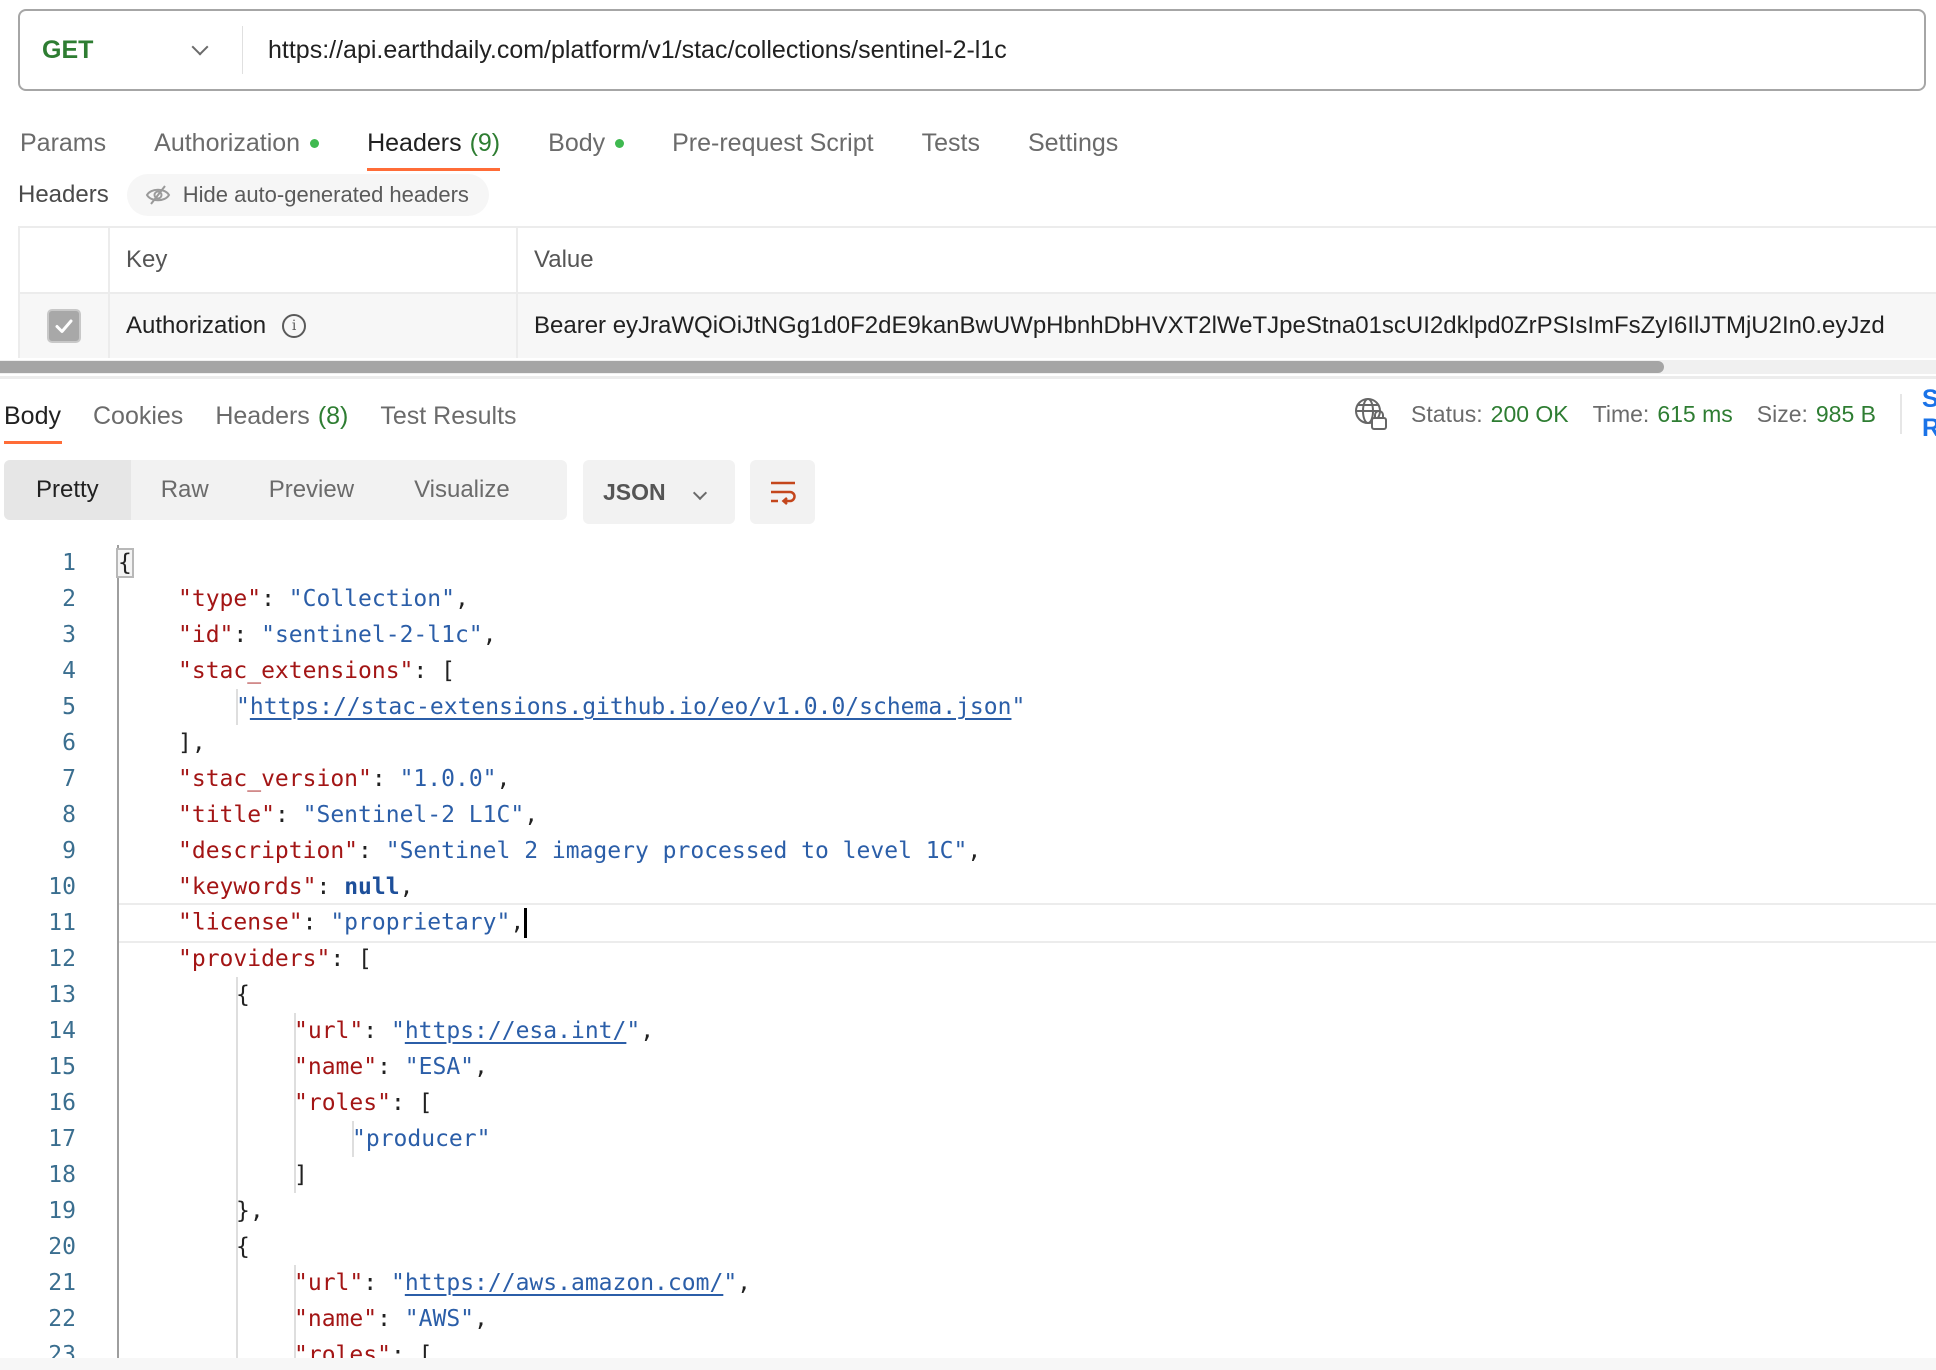 The height and width of the screenshot is (1370, 1936). What do you see at coordinates (69, 635) in the screenshot?
I see `line-number: 3` at bounding box center [69, 635].